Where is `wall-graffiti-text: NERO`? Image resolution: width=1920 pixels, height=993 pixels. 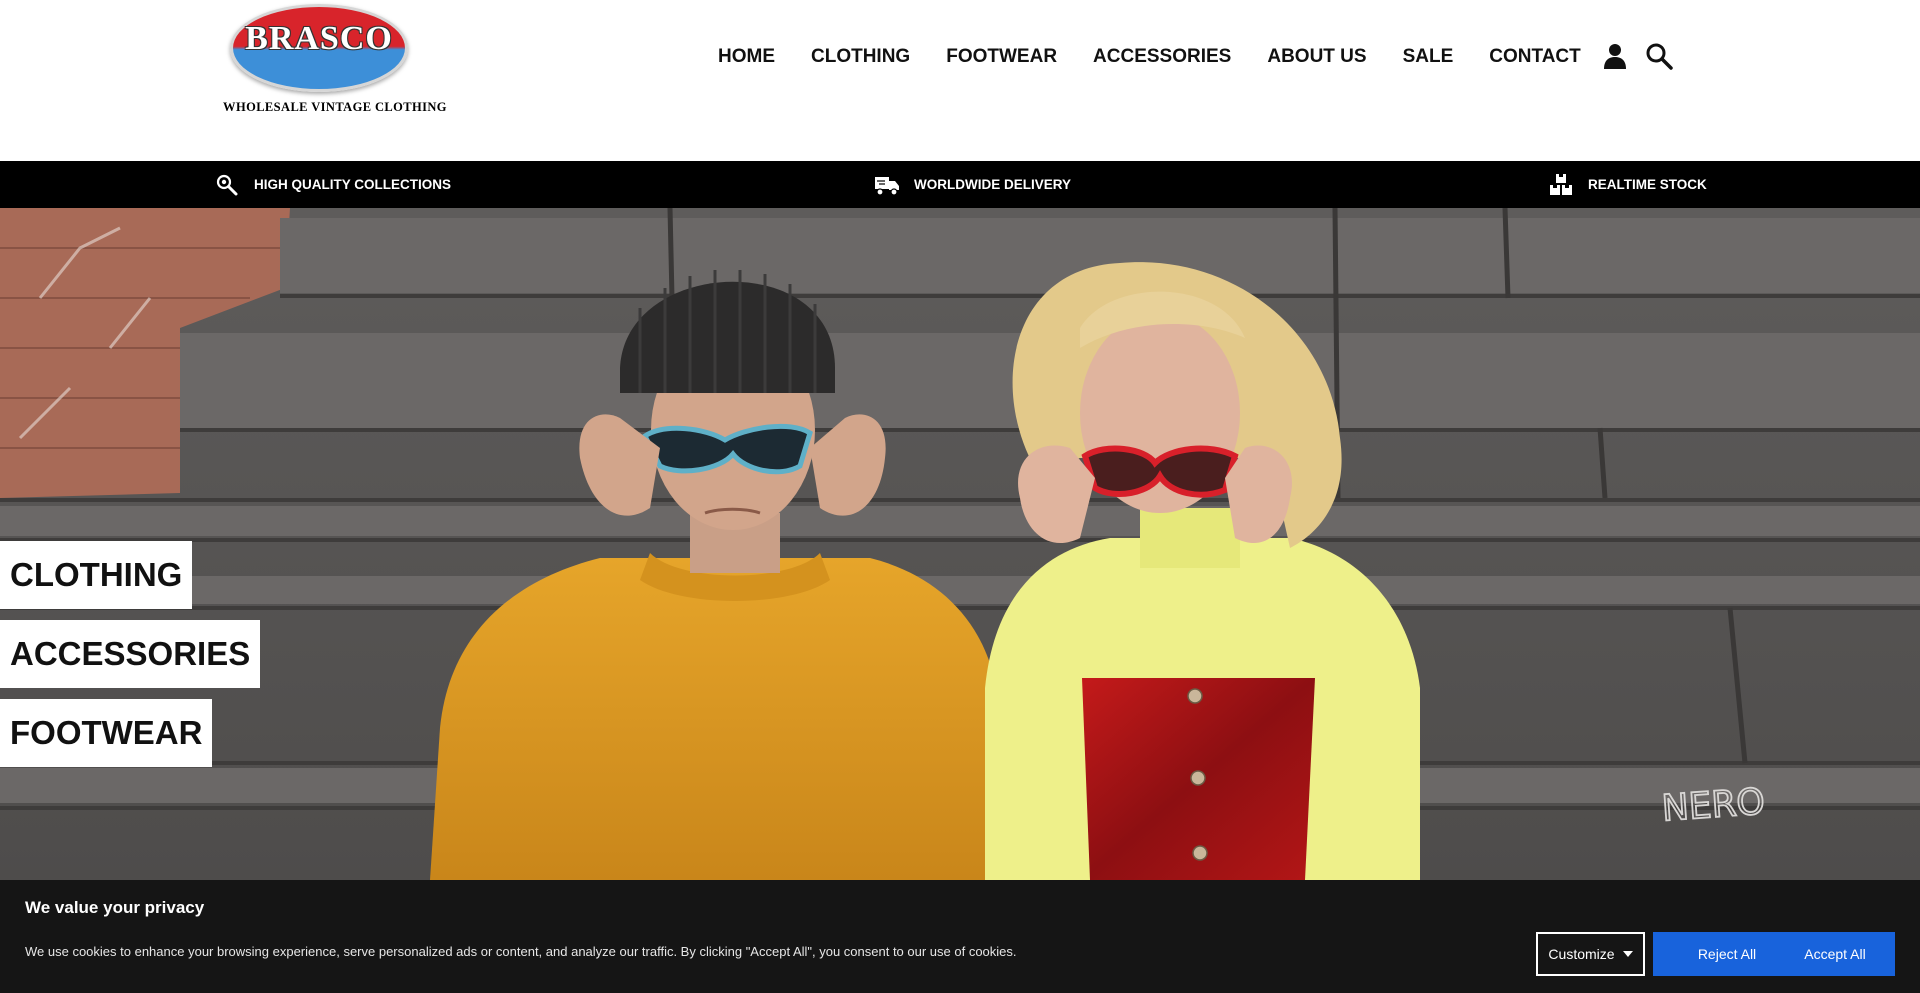 wall-graffiti-text: NERO is located at coordinates (1714, 806).